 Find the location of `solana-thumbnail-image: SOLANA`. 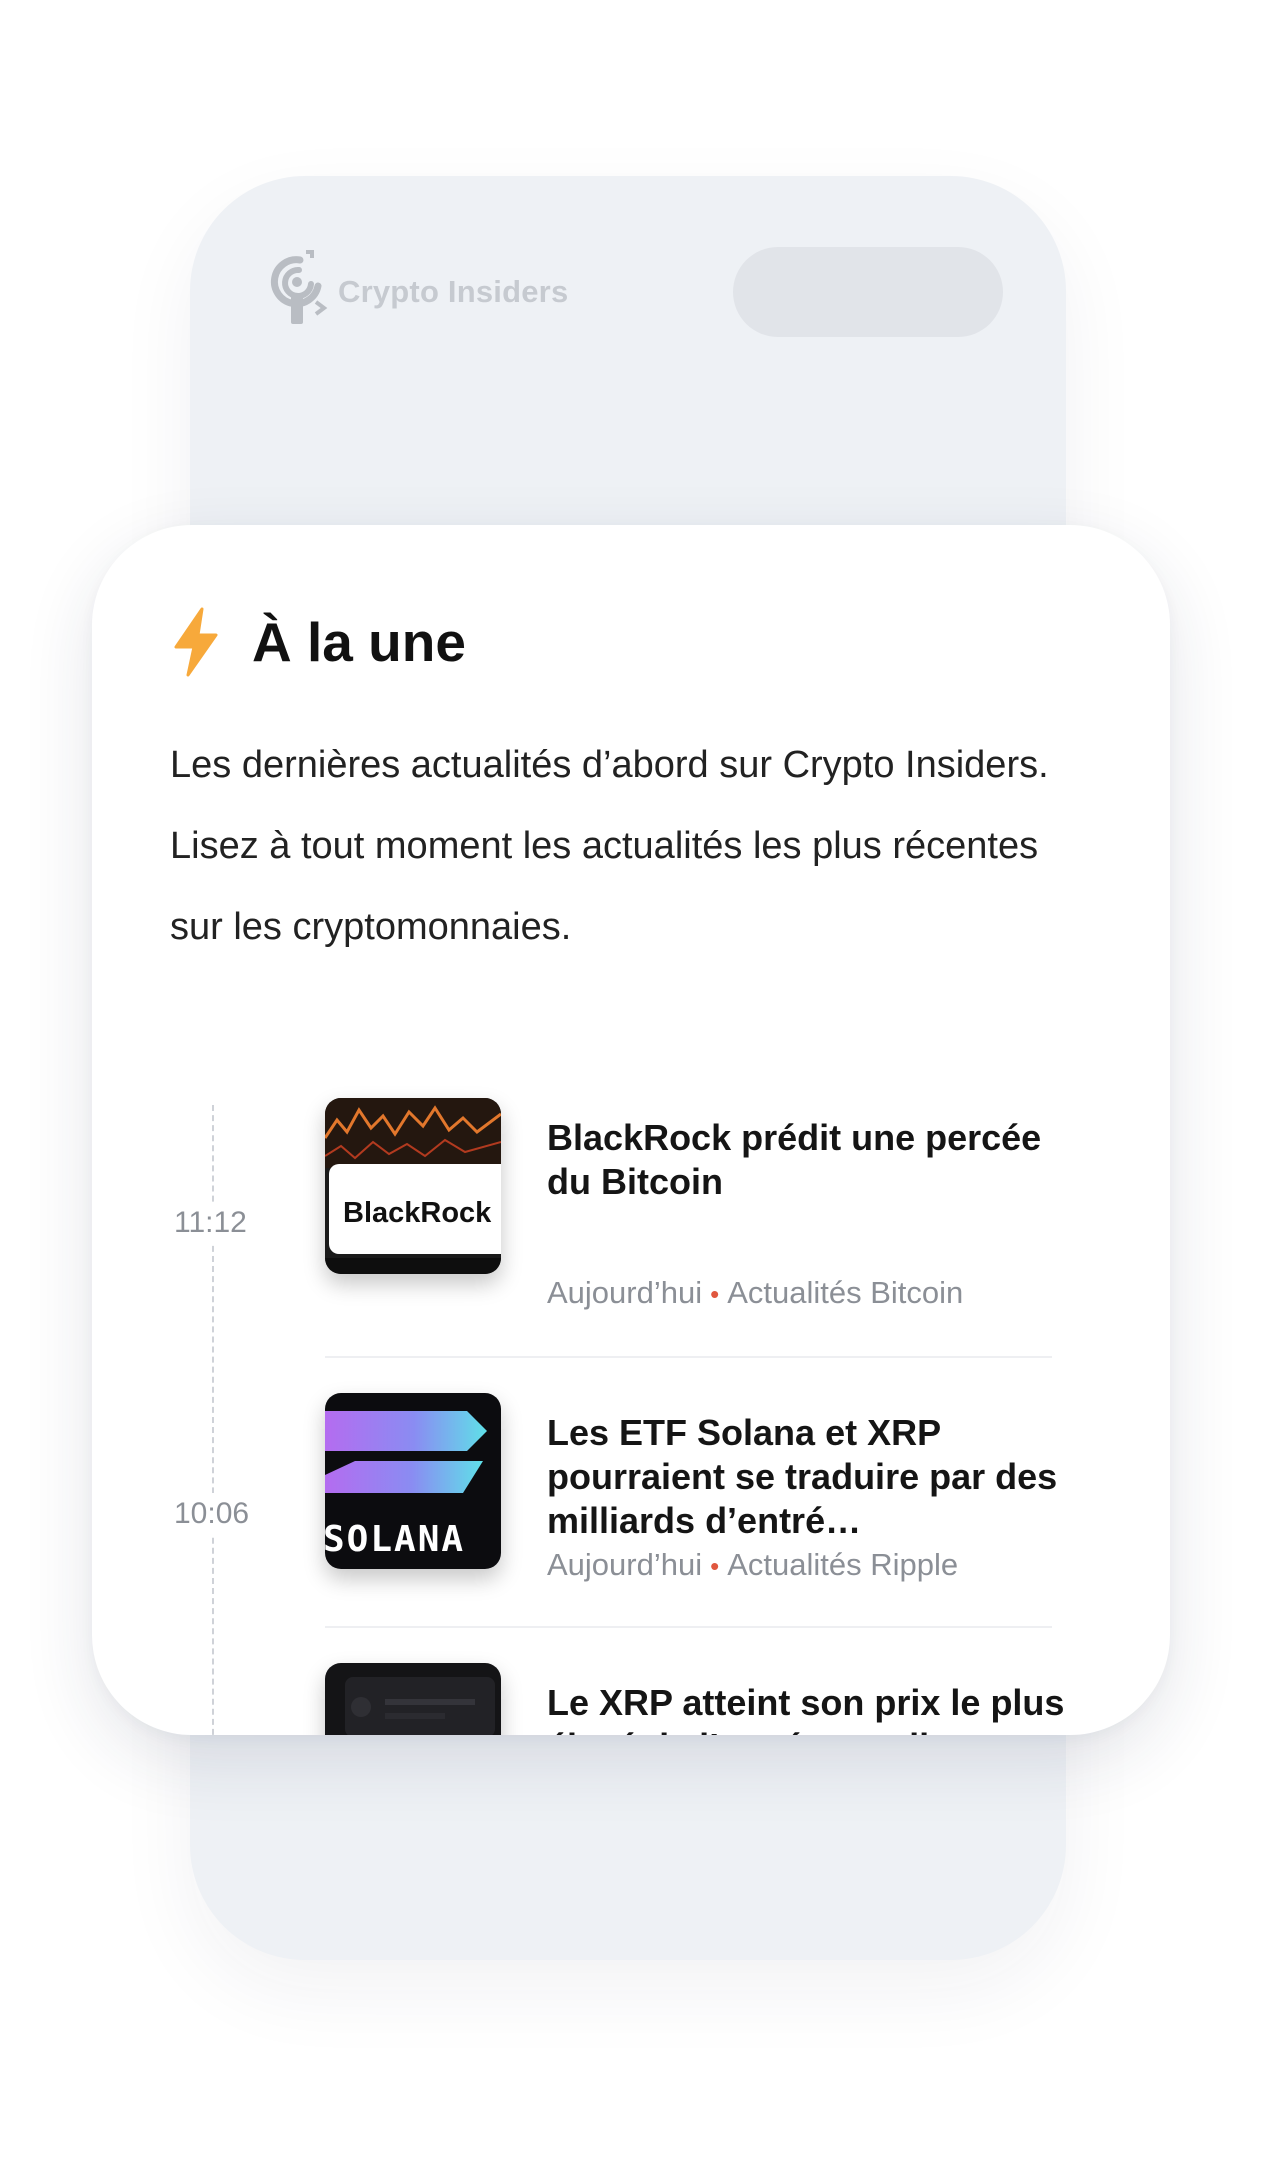

solana-thumbnail-image: SOLANA is located at coordinates (413, 1481).